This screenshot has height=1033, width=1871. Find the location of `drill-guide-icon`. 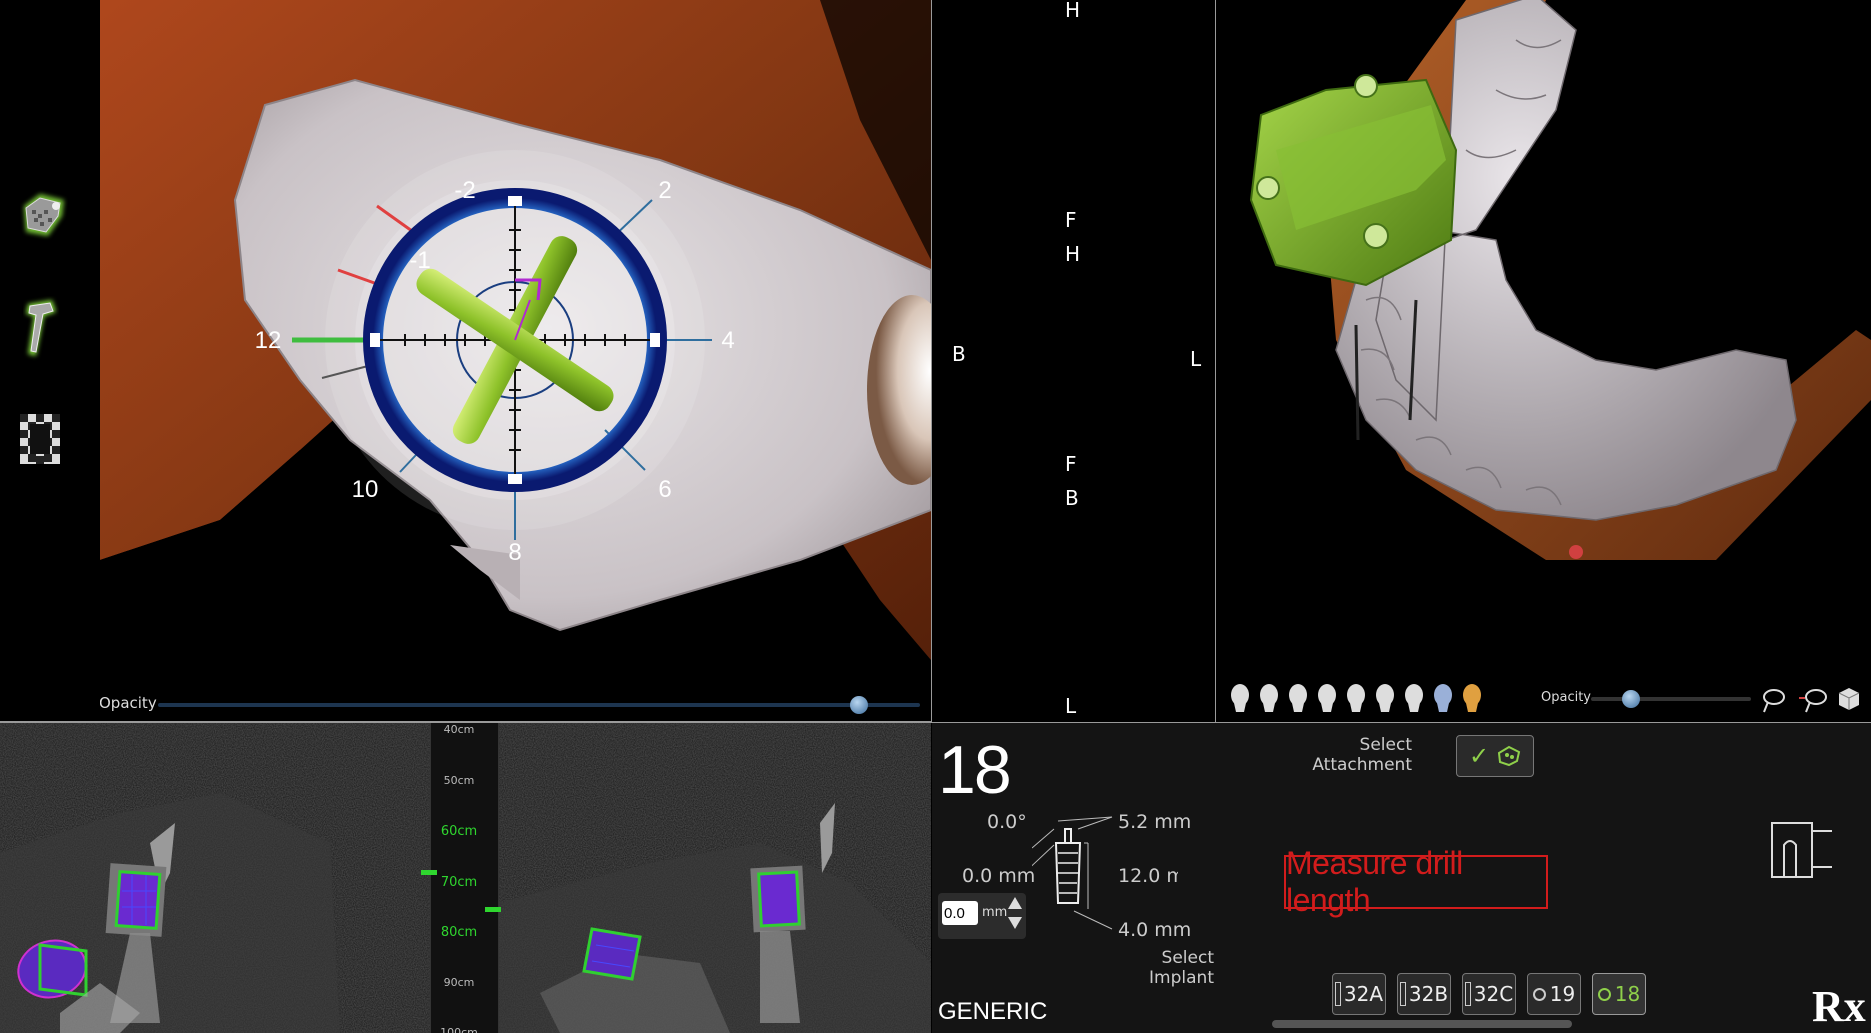

drill-guide-icon is located at coordinates (1802, 851).